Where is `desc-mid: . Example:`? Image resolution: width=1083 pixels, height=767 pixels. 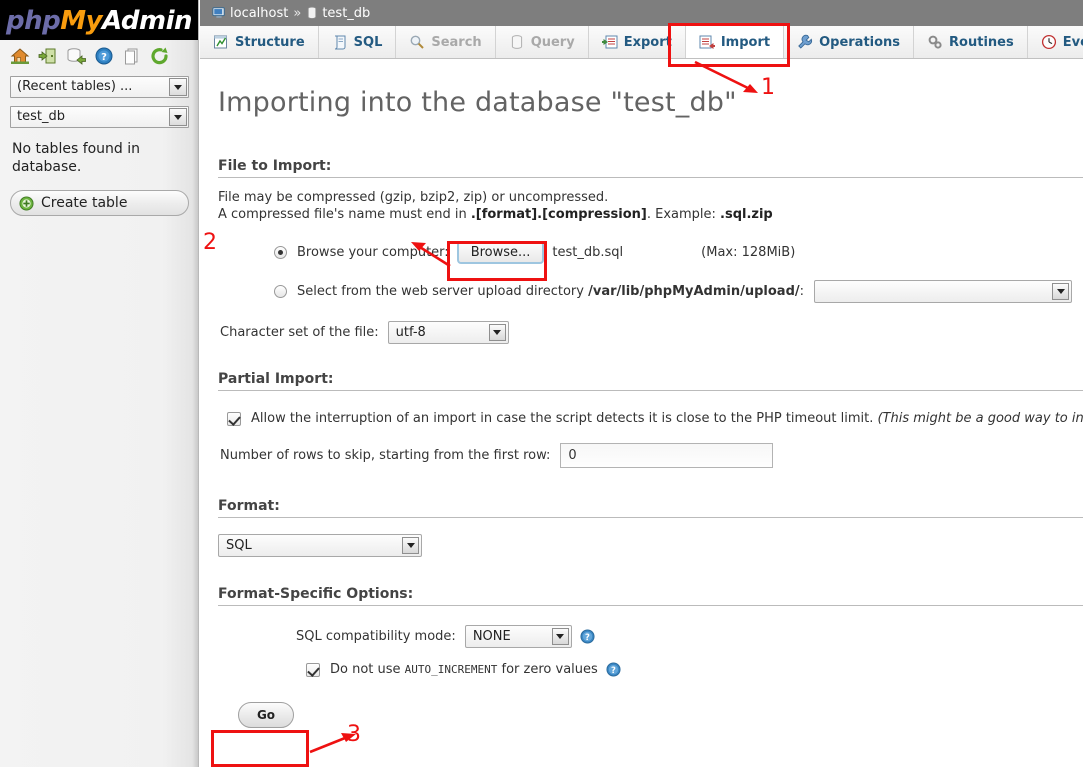 desc-mid: . Example: is located at coordinates (683, 214).